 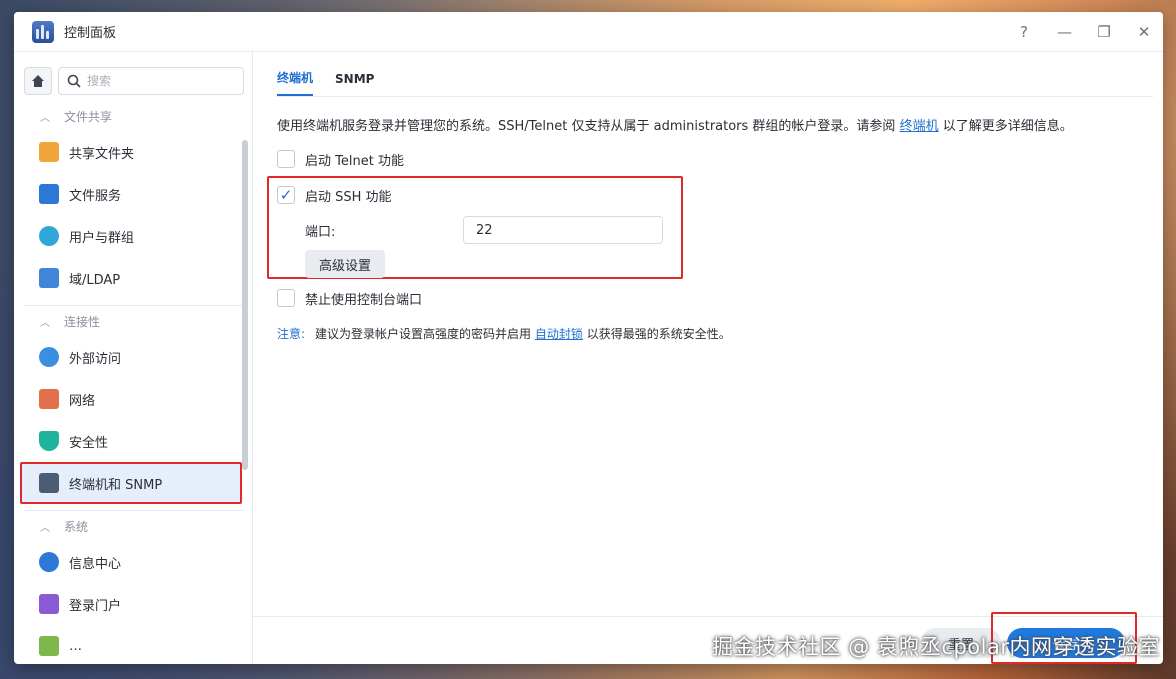 What do you see at coordinates (559, 334) in the screenshot?
I see `auto-block-link: 自动封锁` at bounding box center [559, 334].